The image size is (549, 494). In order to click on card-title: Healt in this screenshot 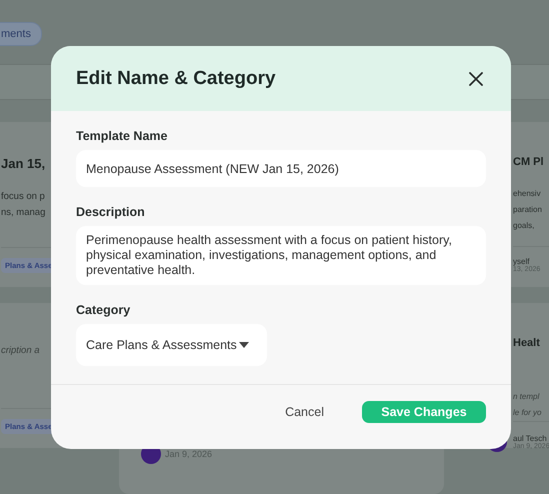, I will do `click(527, 343)`.